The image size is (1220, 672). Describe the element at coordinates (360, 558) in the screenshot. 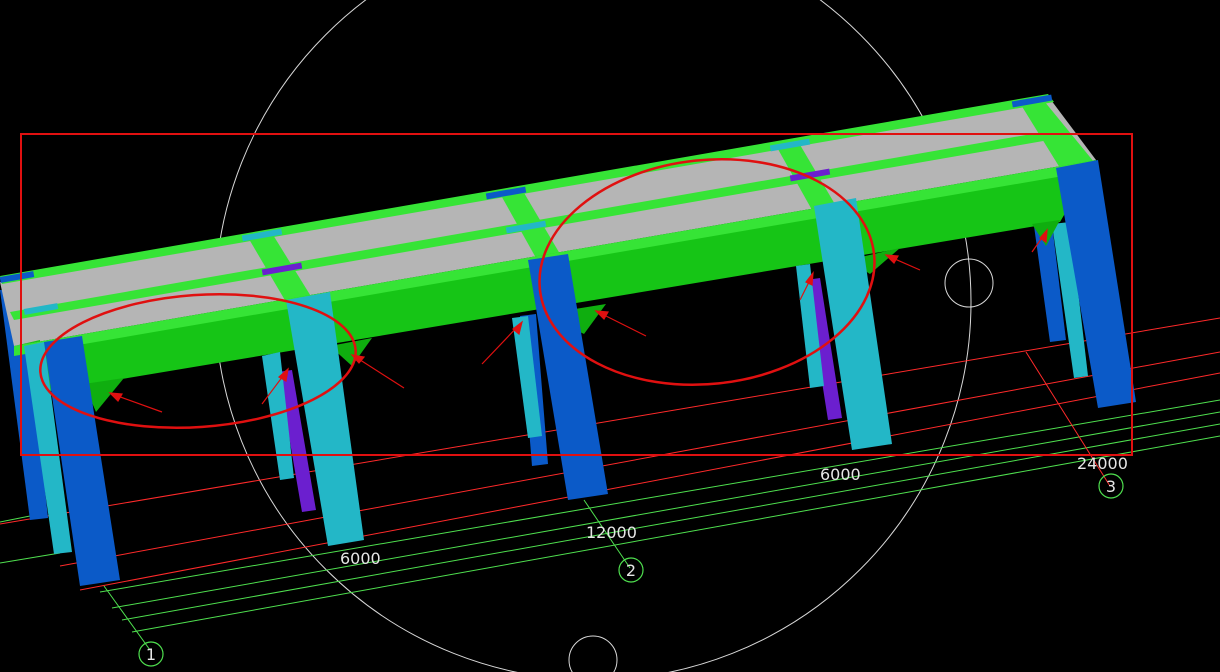

I see `dimension-span-a: 6000` at that location.